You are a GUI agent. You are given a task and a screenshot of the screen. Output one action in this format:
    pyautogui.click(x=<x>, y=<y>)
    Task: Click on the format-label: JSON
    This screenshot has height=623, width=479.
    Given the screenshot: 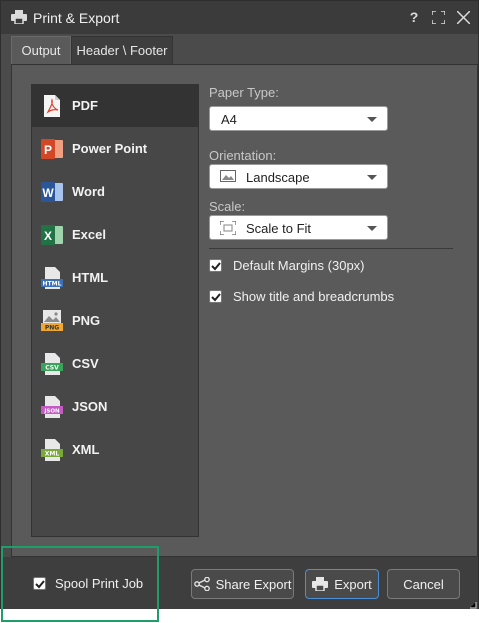 What is the action you would take?
    pyautogui.click(x=90, y=406)
    